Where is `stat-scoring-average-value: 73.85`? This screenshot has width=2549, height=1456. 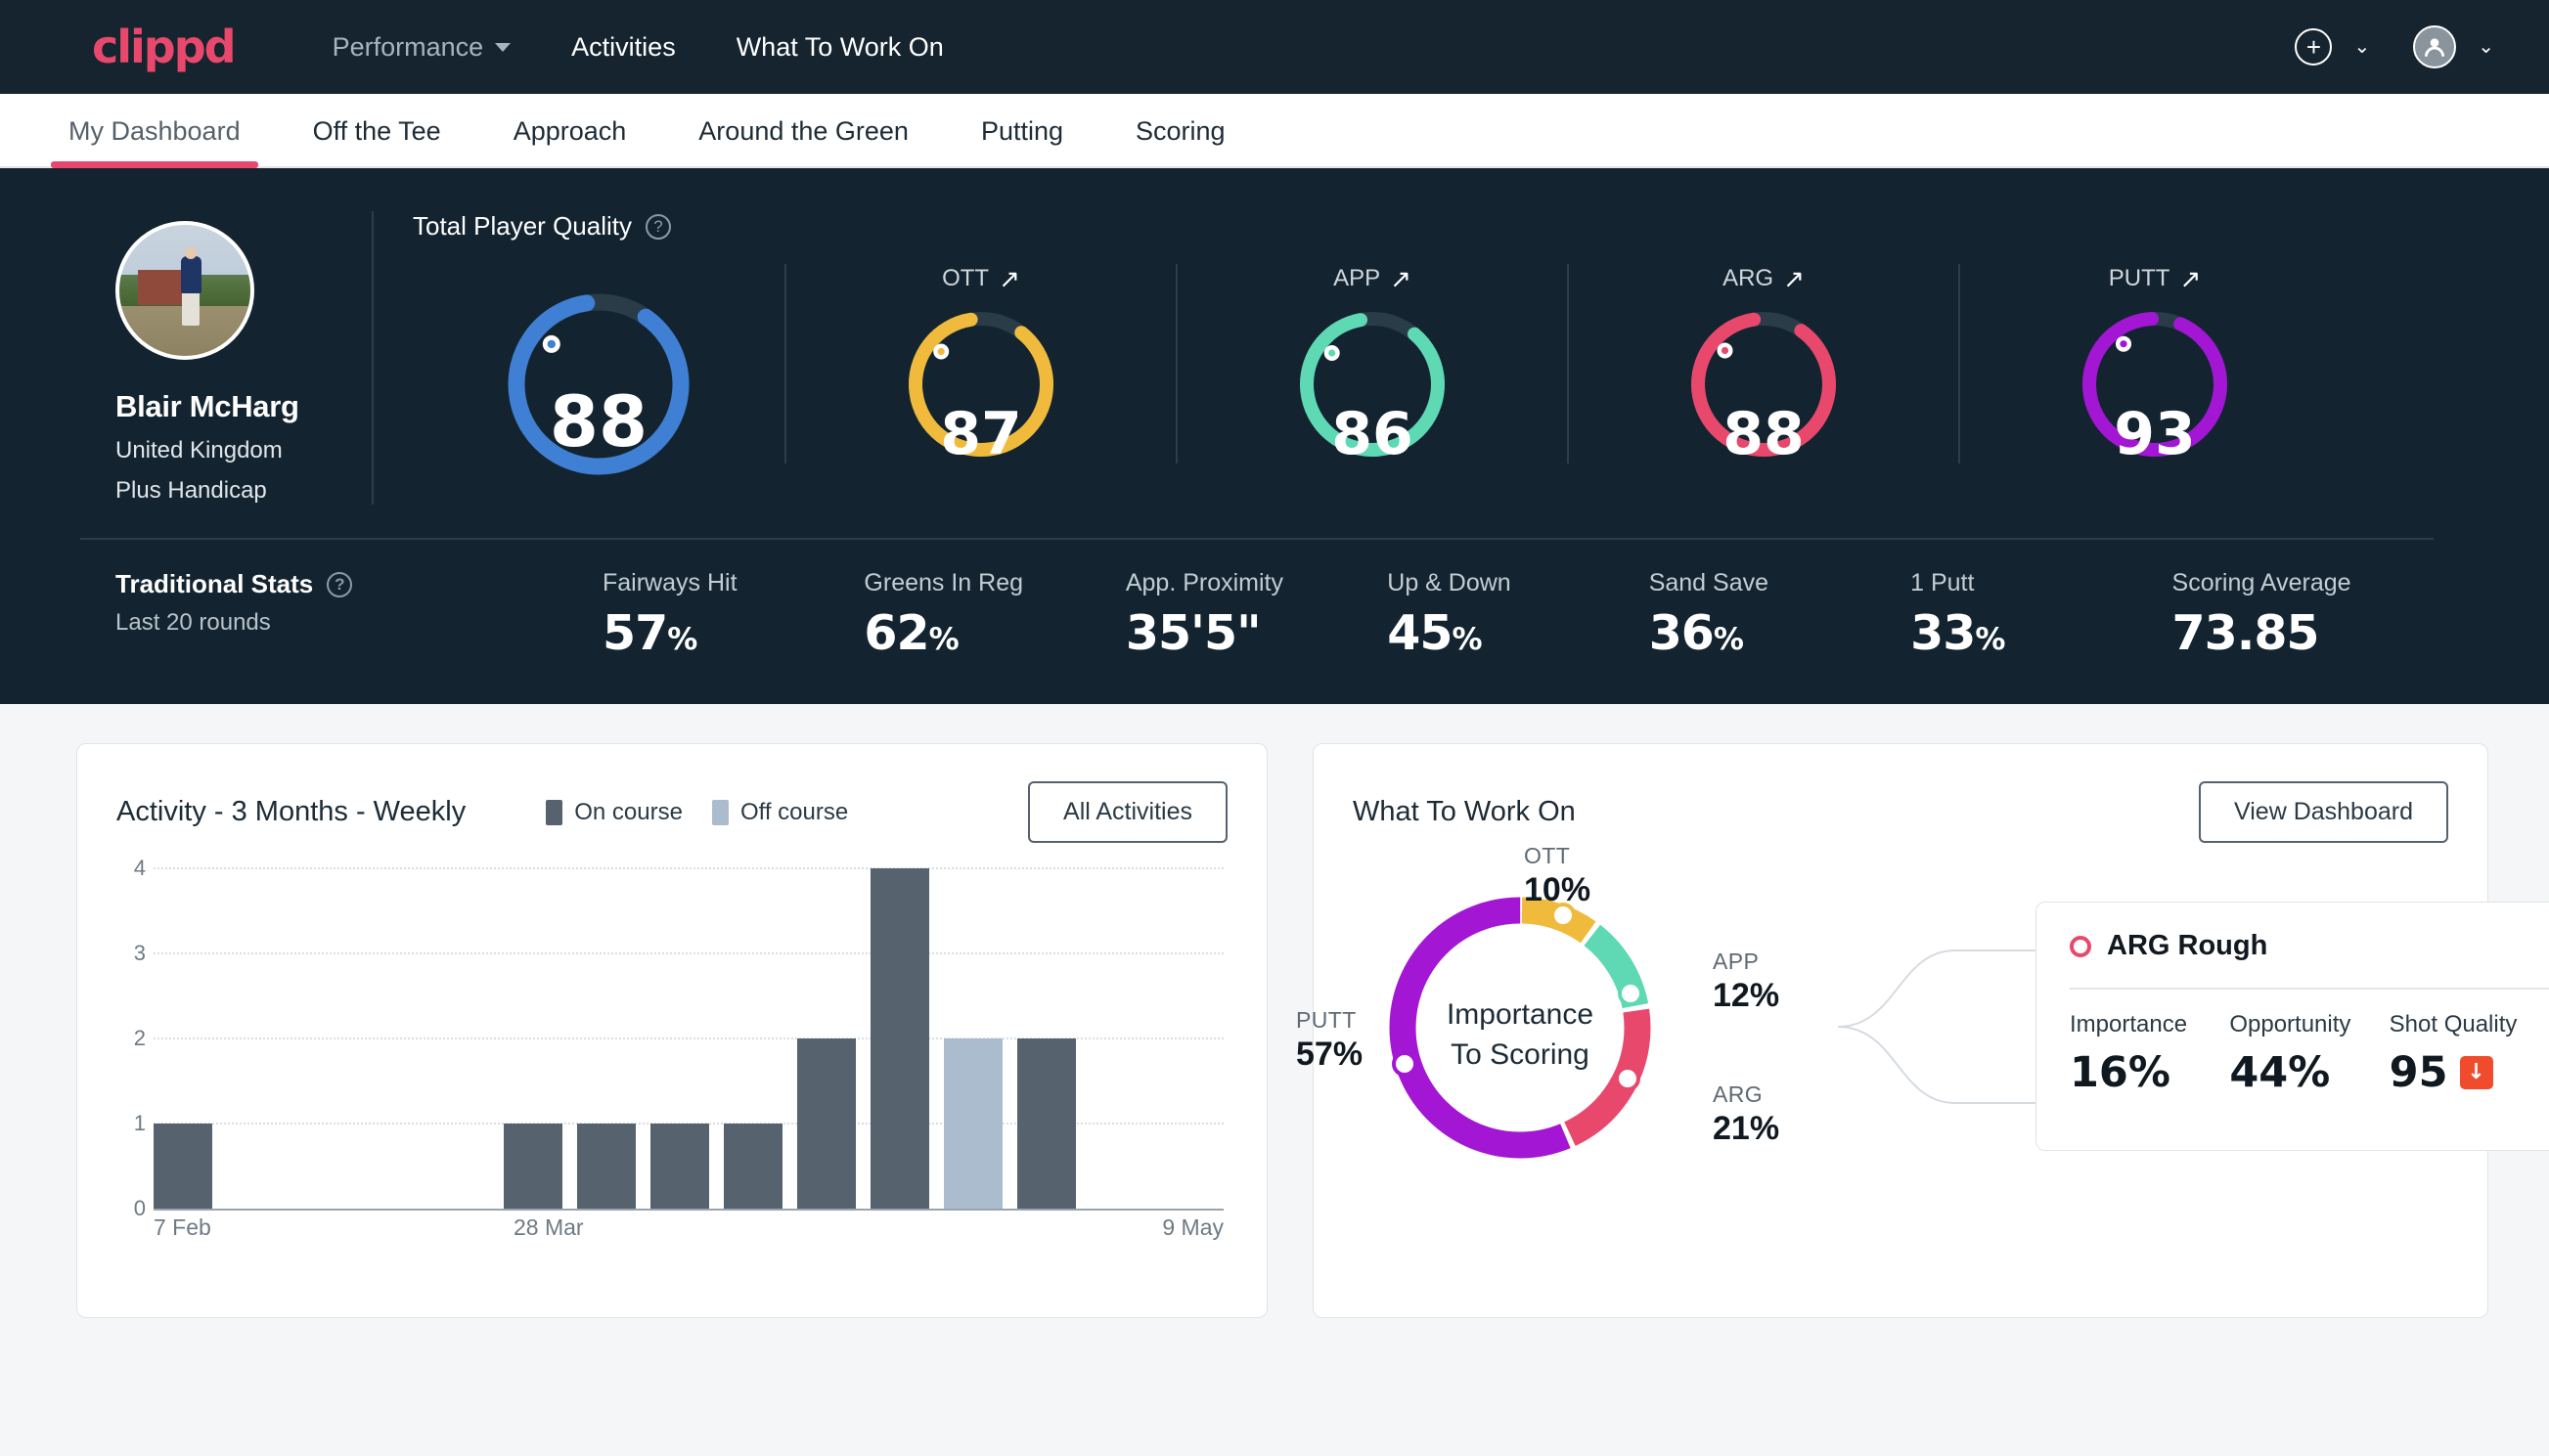
stat-scoring-average-value: 73.85 is located at coordinates (2303, 633).